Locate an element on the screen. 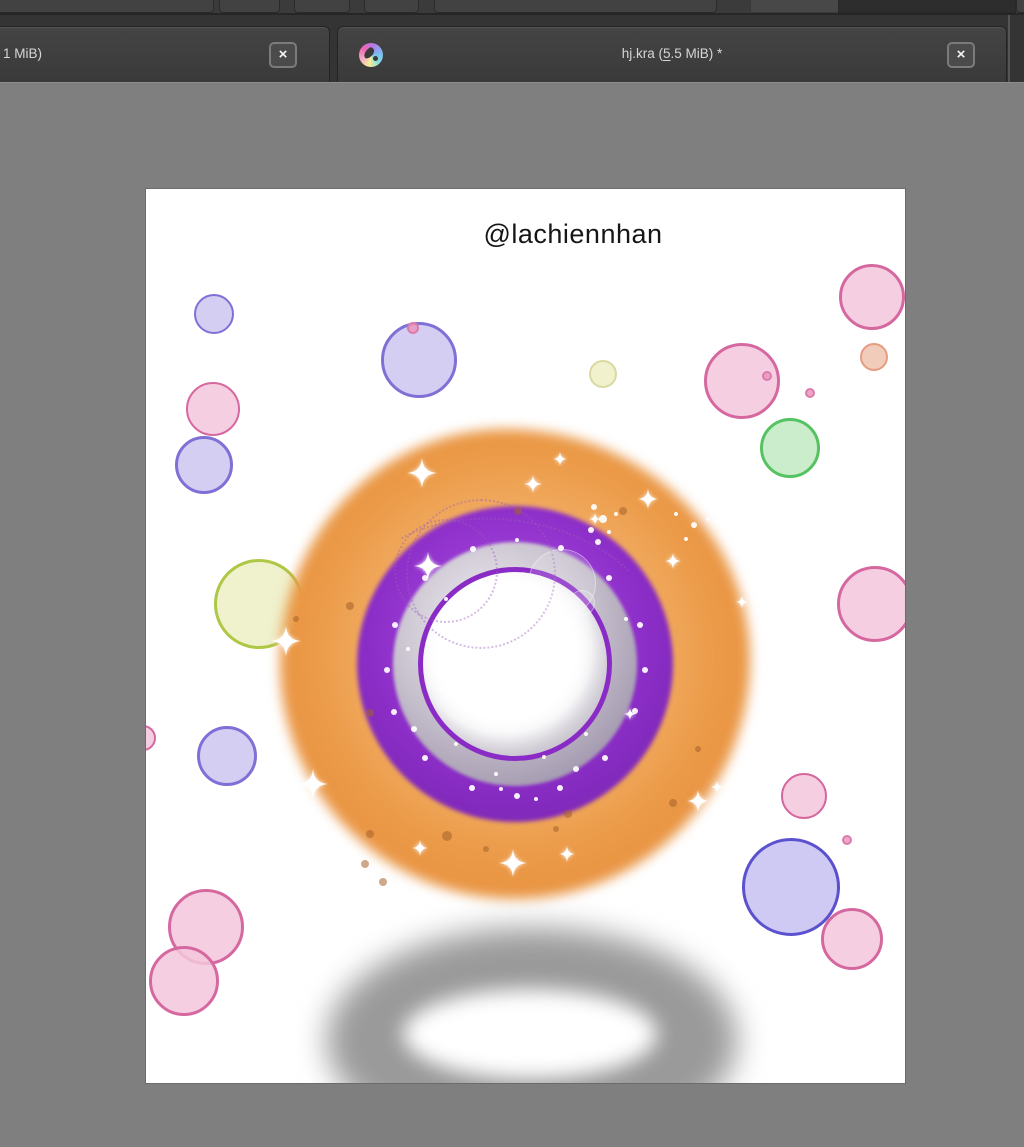 This screenshot has height=1147, width=1024. tab-bar-divider is located at coordinates (1009, 48).